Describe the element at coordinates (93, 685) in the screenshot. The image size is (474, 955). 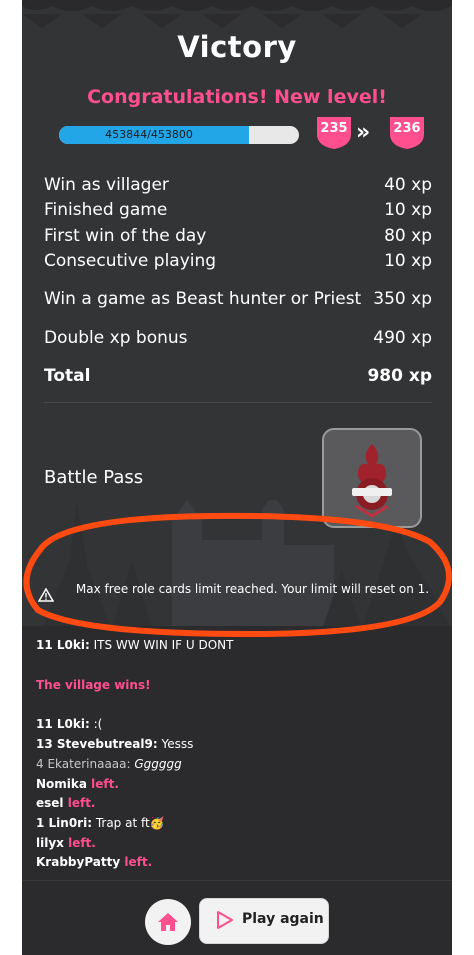
I see `system-message: The village wins!` at that location.